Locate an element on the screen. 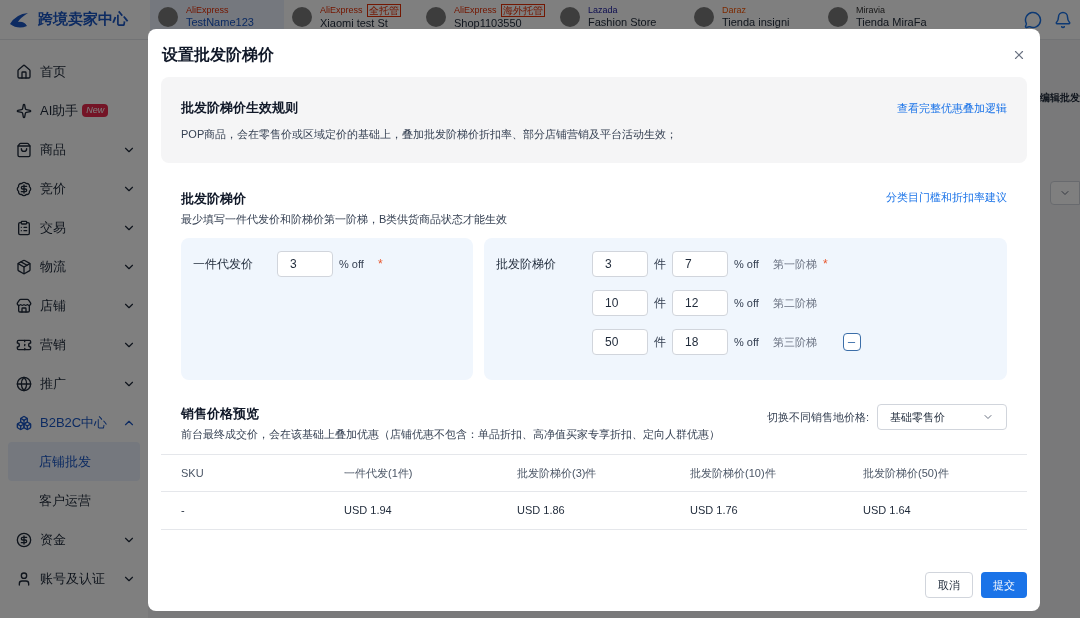 This screenshot has height=618, width=1080. store-tag: 全托管 is located at coordinates (383, 10).